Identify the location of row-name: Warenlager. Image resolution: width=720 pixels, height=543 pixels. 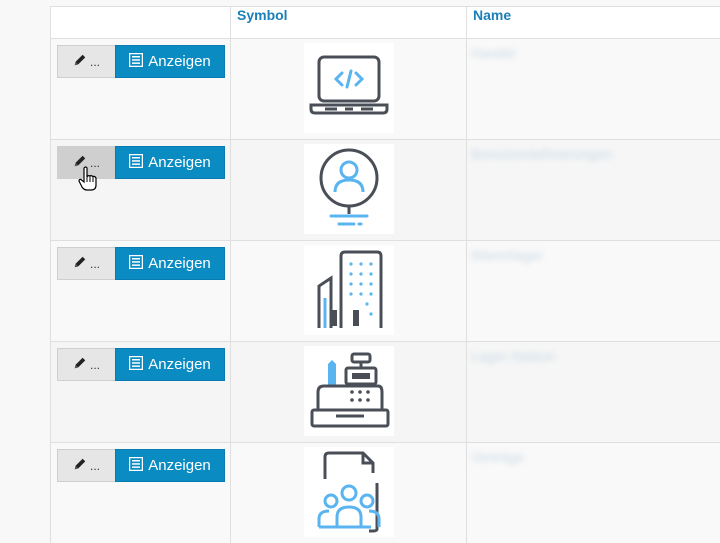
(595, 255).